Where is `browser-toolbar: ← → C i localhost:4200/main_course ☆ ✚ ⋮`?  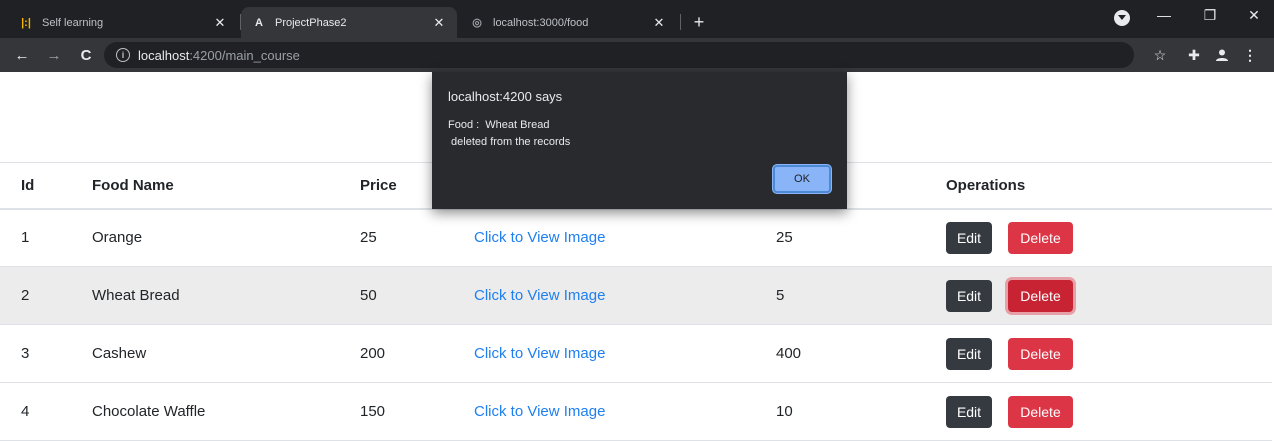 browser-toolbar: ← → C i localhost:4200/main_course ☆ ✚ ⋮ is located at coordinates (637, 55).